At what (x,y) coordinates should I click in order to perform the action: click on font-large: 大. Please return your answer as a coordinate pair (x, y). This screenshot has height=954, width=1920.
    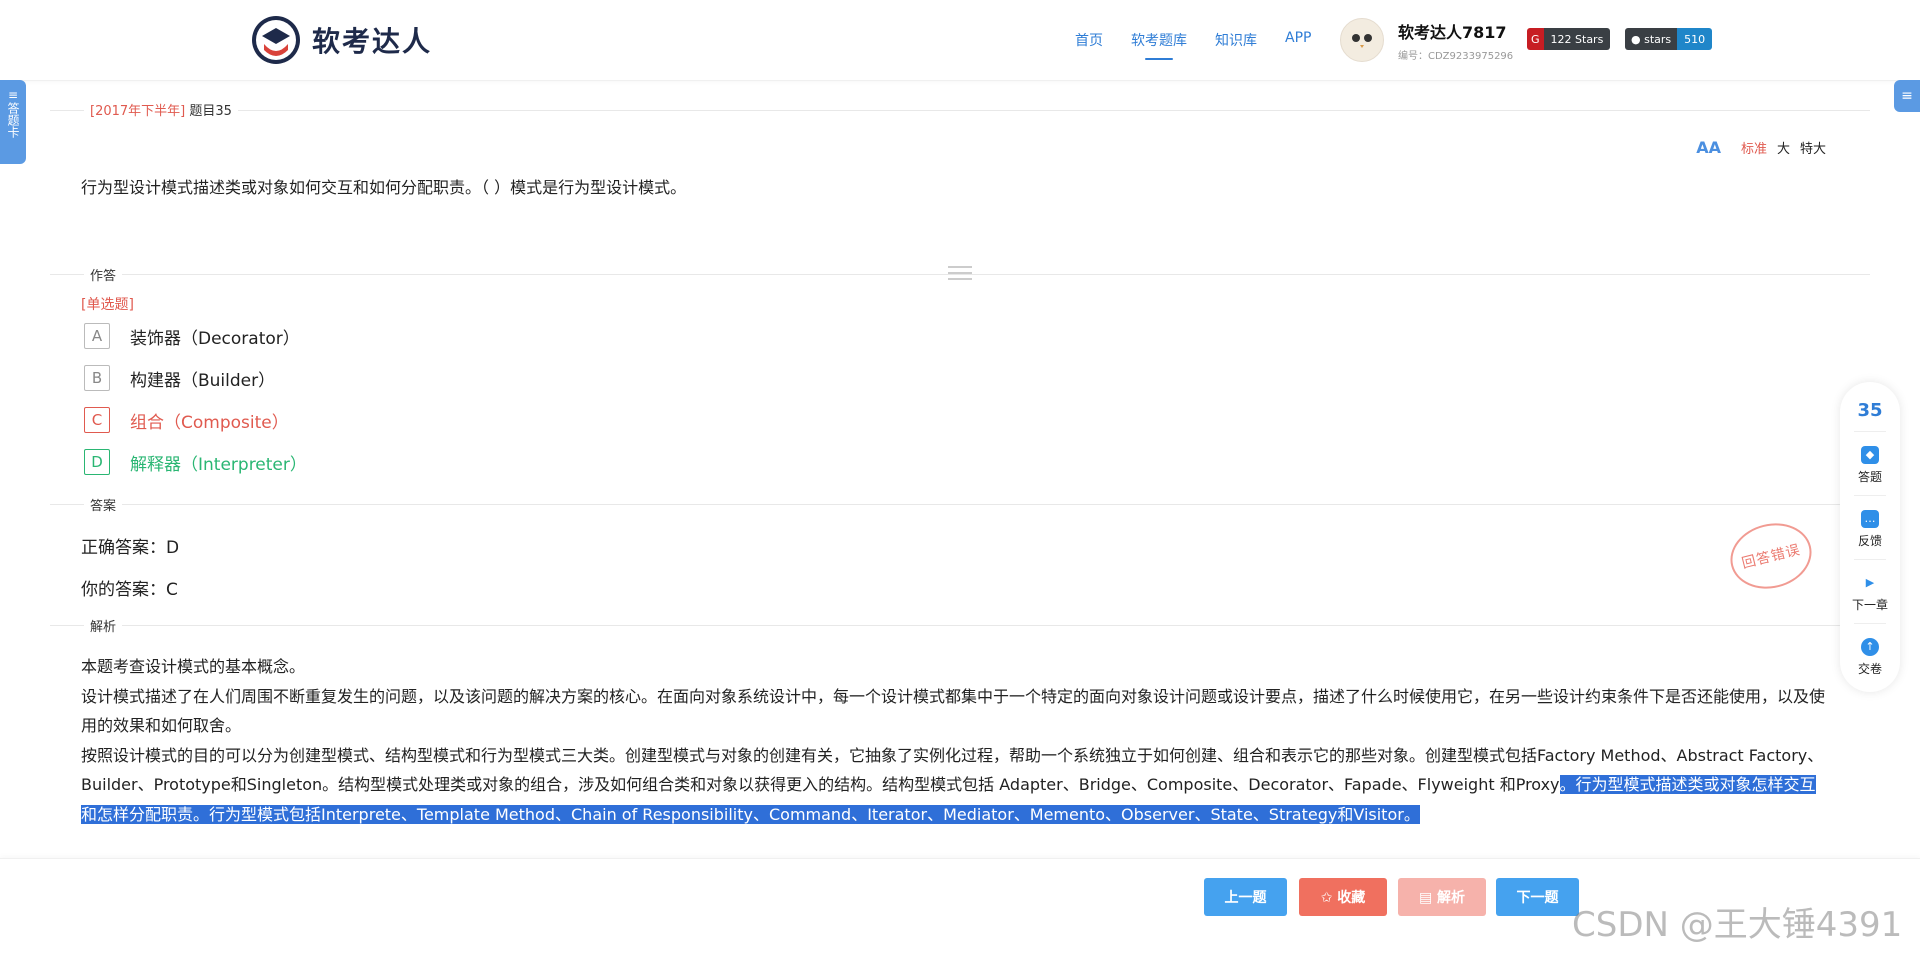
    Looking at the image, I should click on (1783, 147).